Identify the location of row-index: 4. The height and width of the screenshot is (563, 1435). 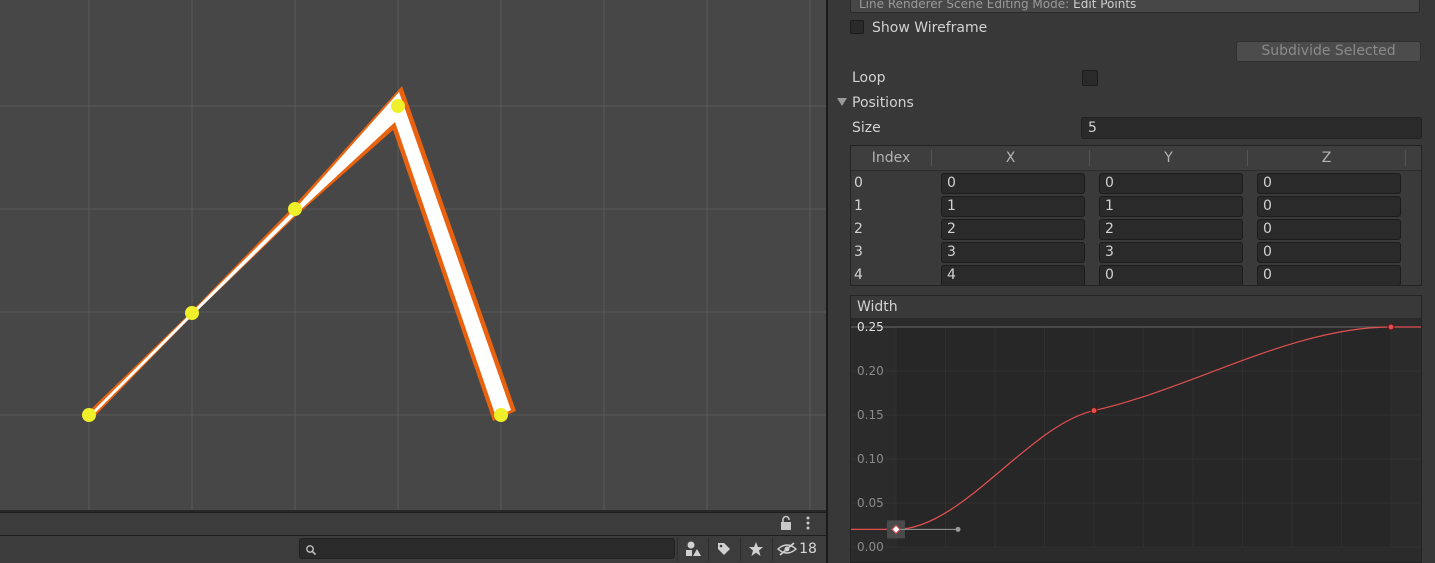
(858, 275).